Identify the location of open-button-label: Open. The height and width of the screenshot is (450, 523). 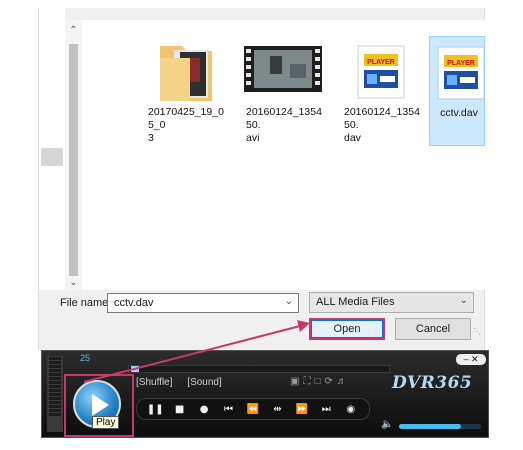
(347, 329).